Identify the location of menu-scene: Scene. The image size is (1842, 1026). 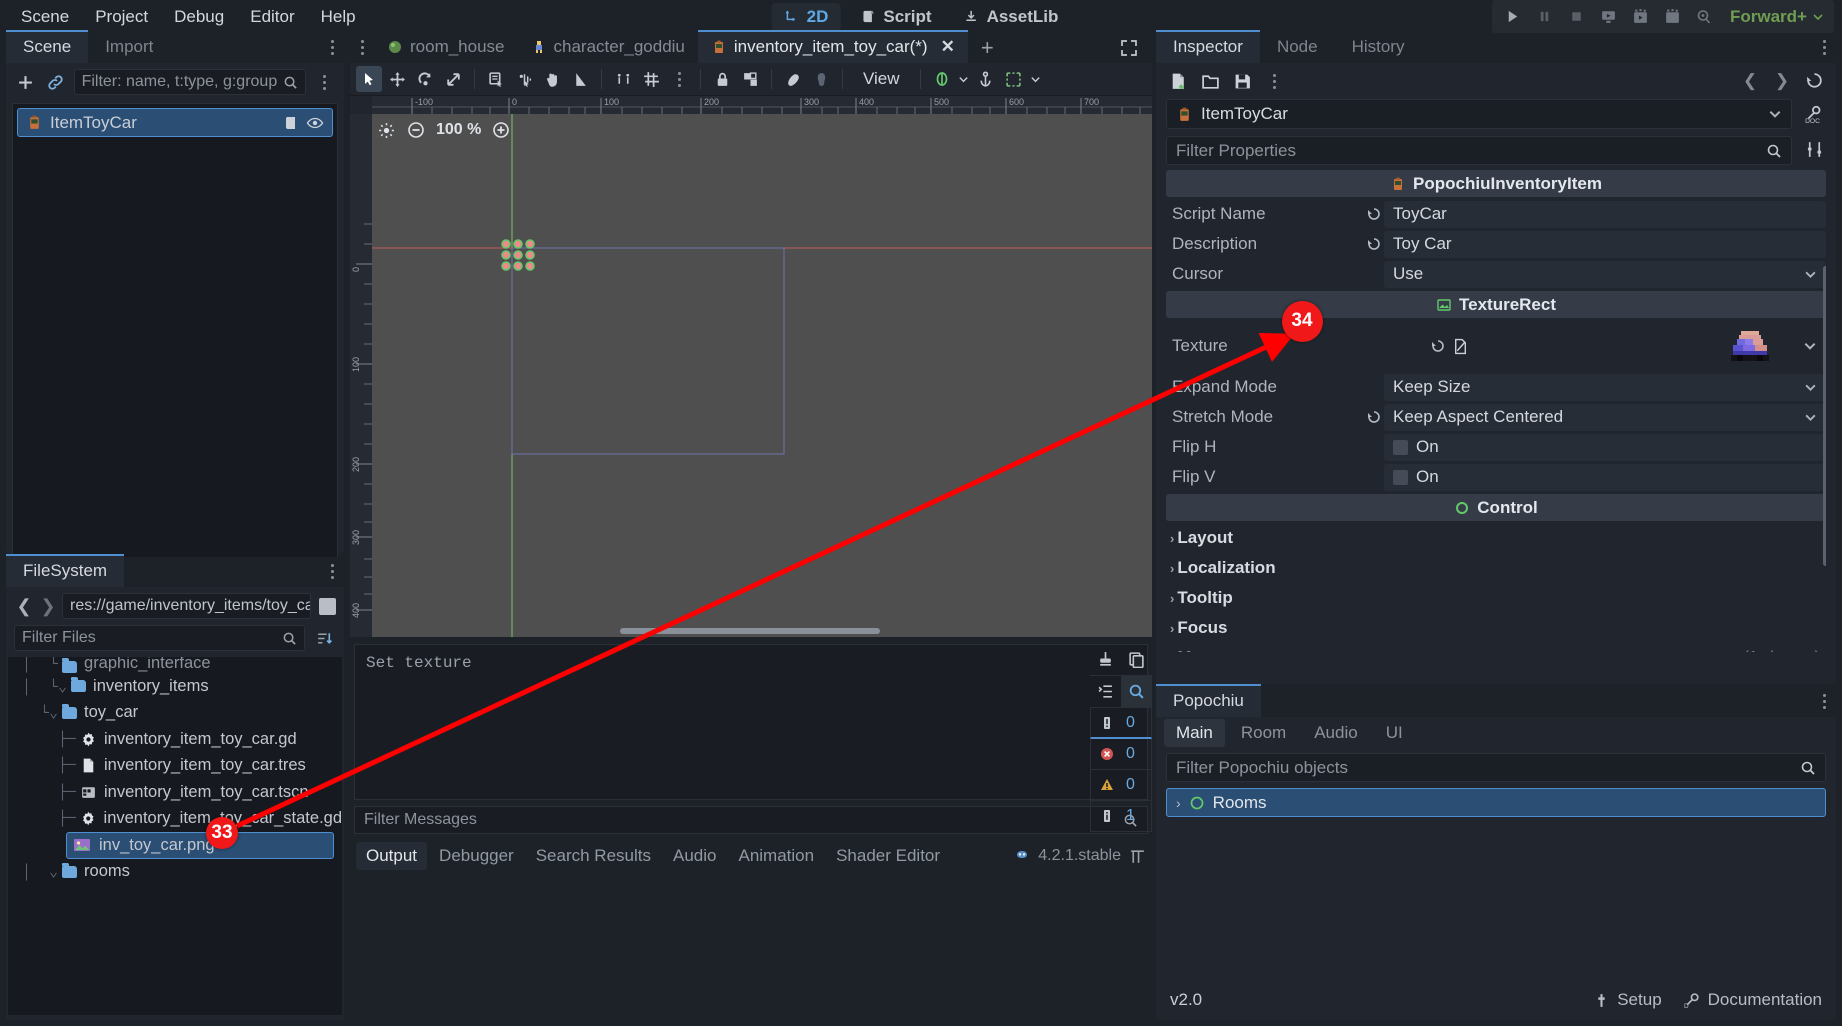
(45, 17).